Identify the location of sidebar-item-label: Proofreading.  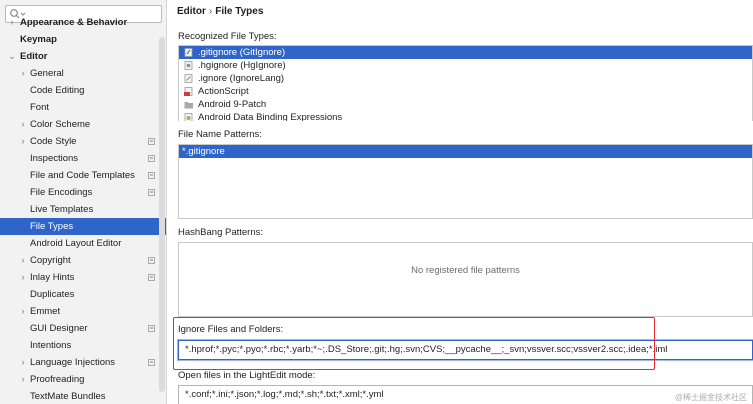
(57, 379).